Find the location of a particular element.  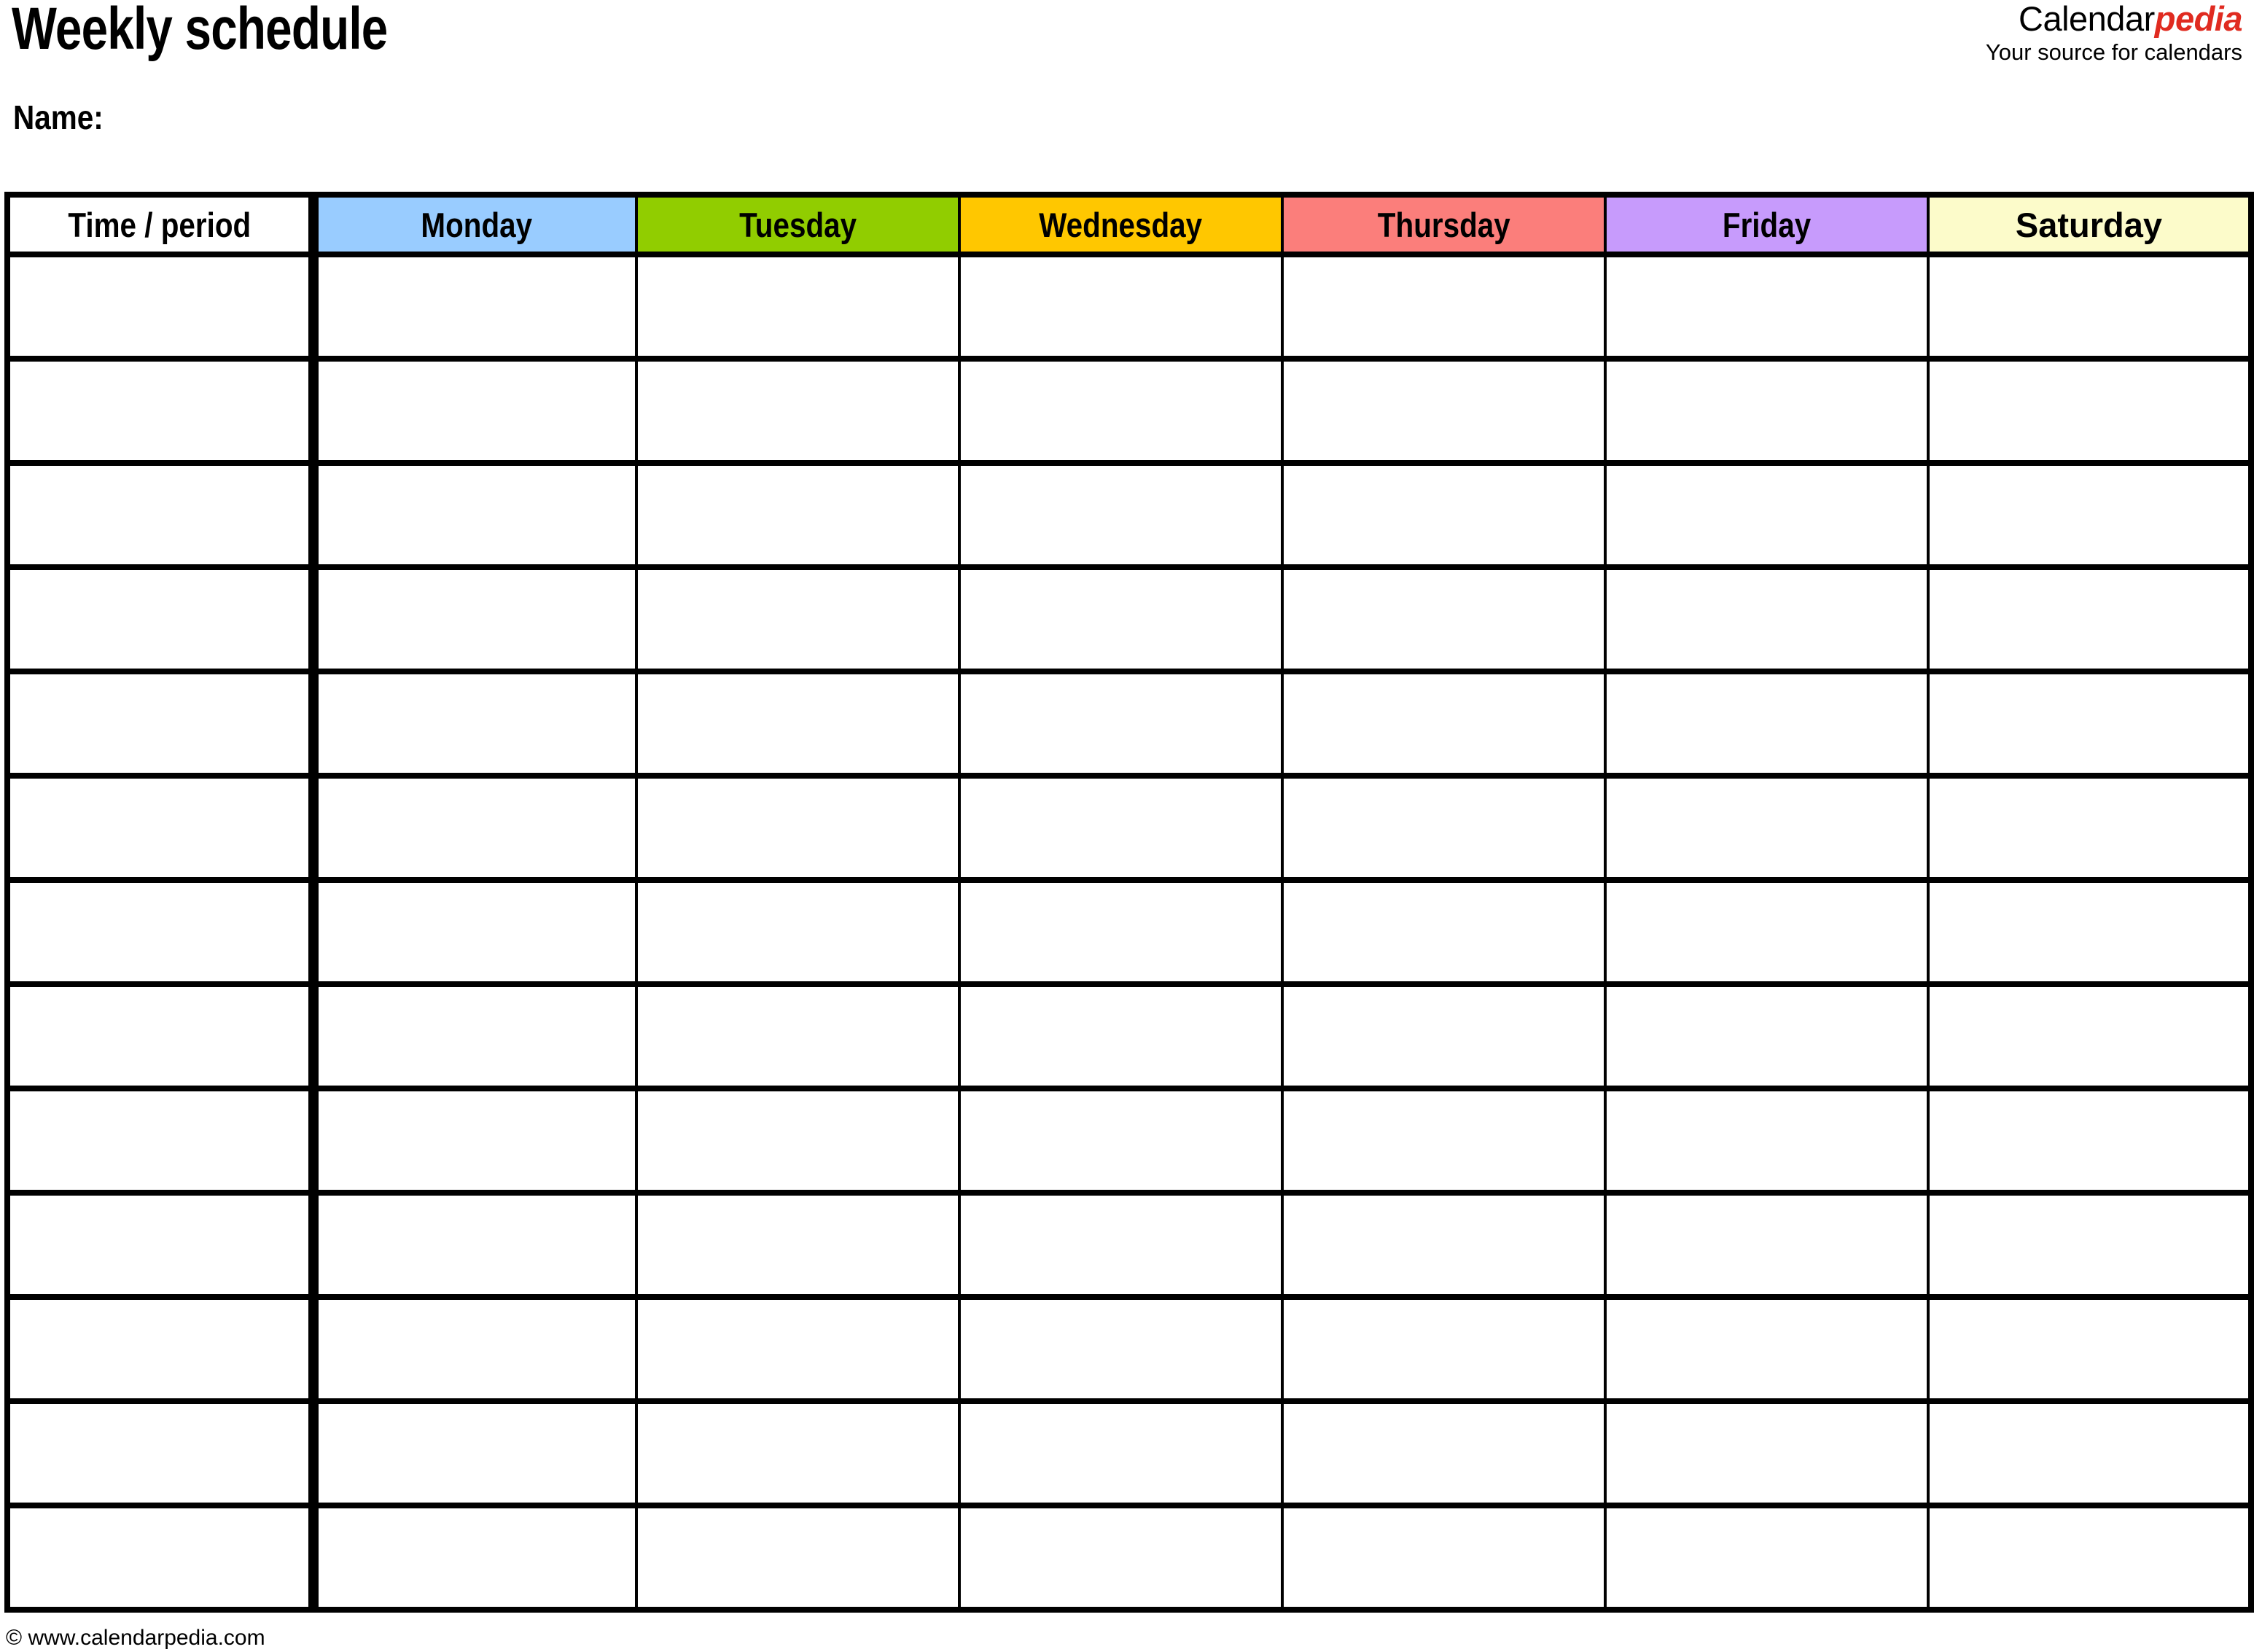

header-cell-monday: Monday is located at coordinates (475, 225).